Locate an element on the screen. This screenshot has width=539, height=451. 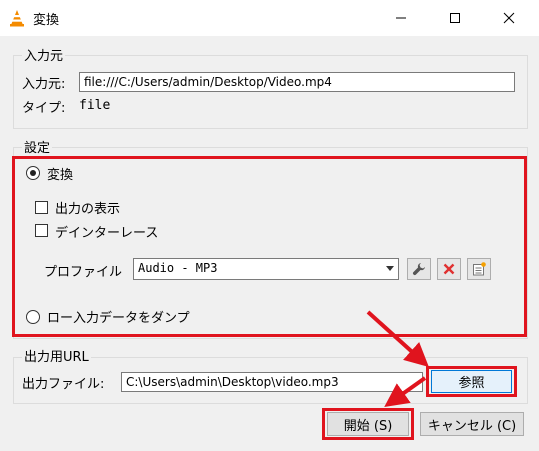
annotation-arrows is located at coordinates (397, 358).